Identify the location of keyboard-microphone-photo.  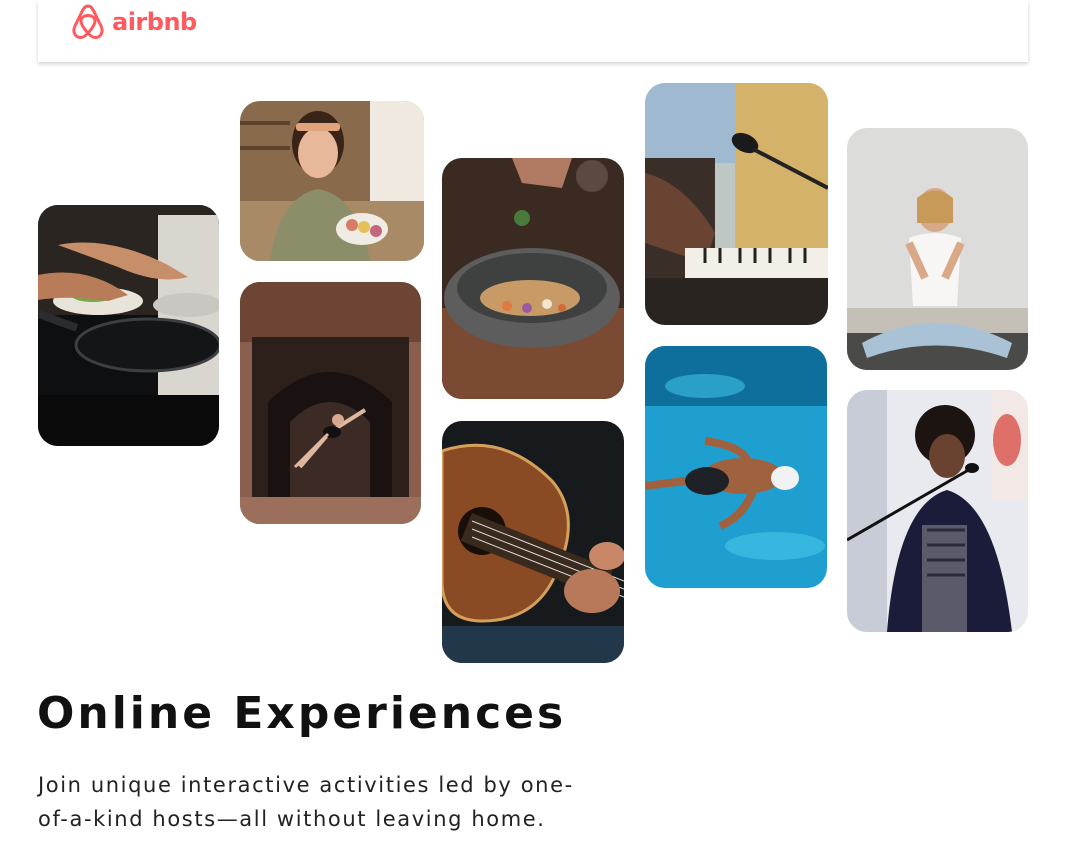
(736, 204).